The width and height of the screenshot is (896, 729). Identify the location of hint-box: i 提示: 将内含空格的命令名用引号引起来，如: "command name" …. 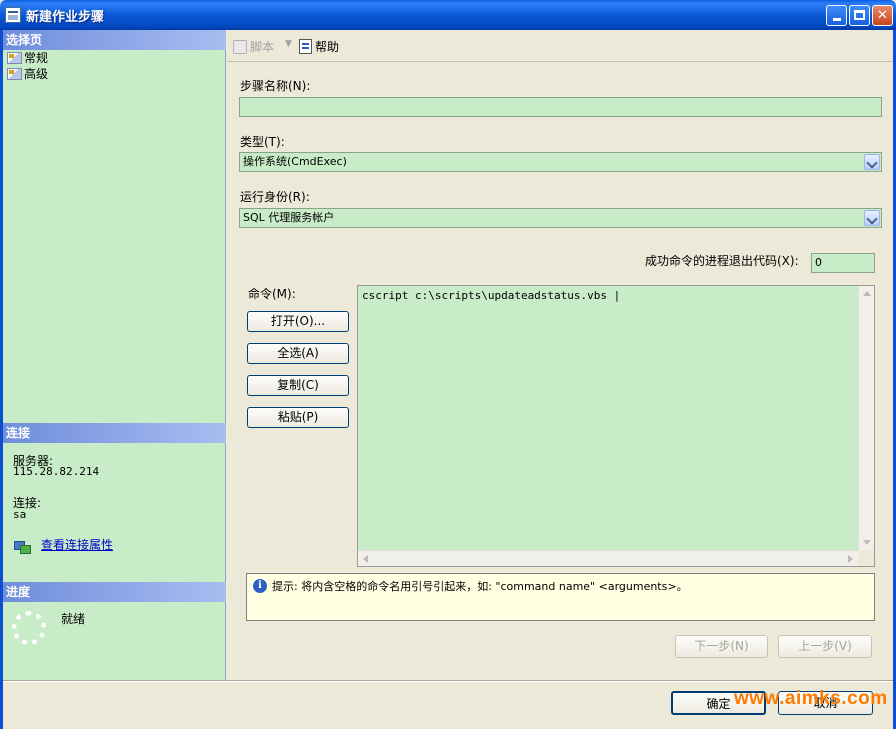
(560, 597).